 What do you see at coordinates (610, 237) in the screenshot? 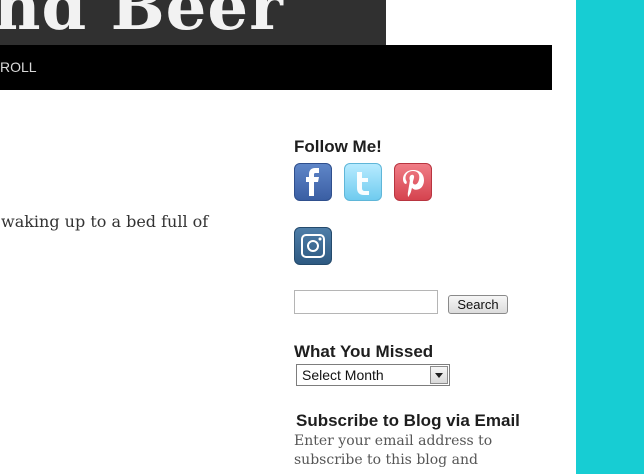
I see `teal-background-stripe` at bounding box center [610, 237].